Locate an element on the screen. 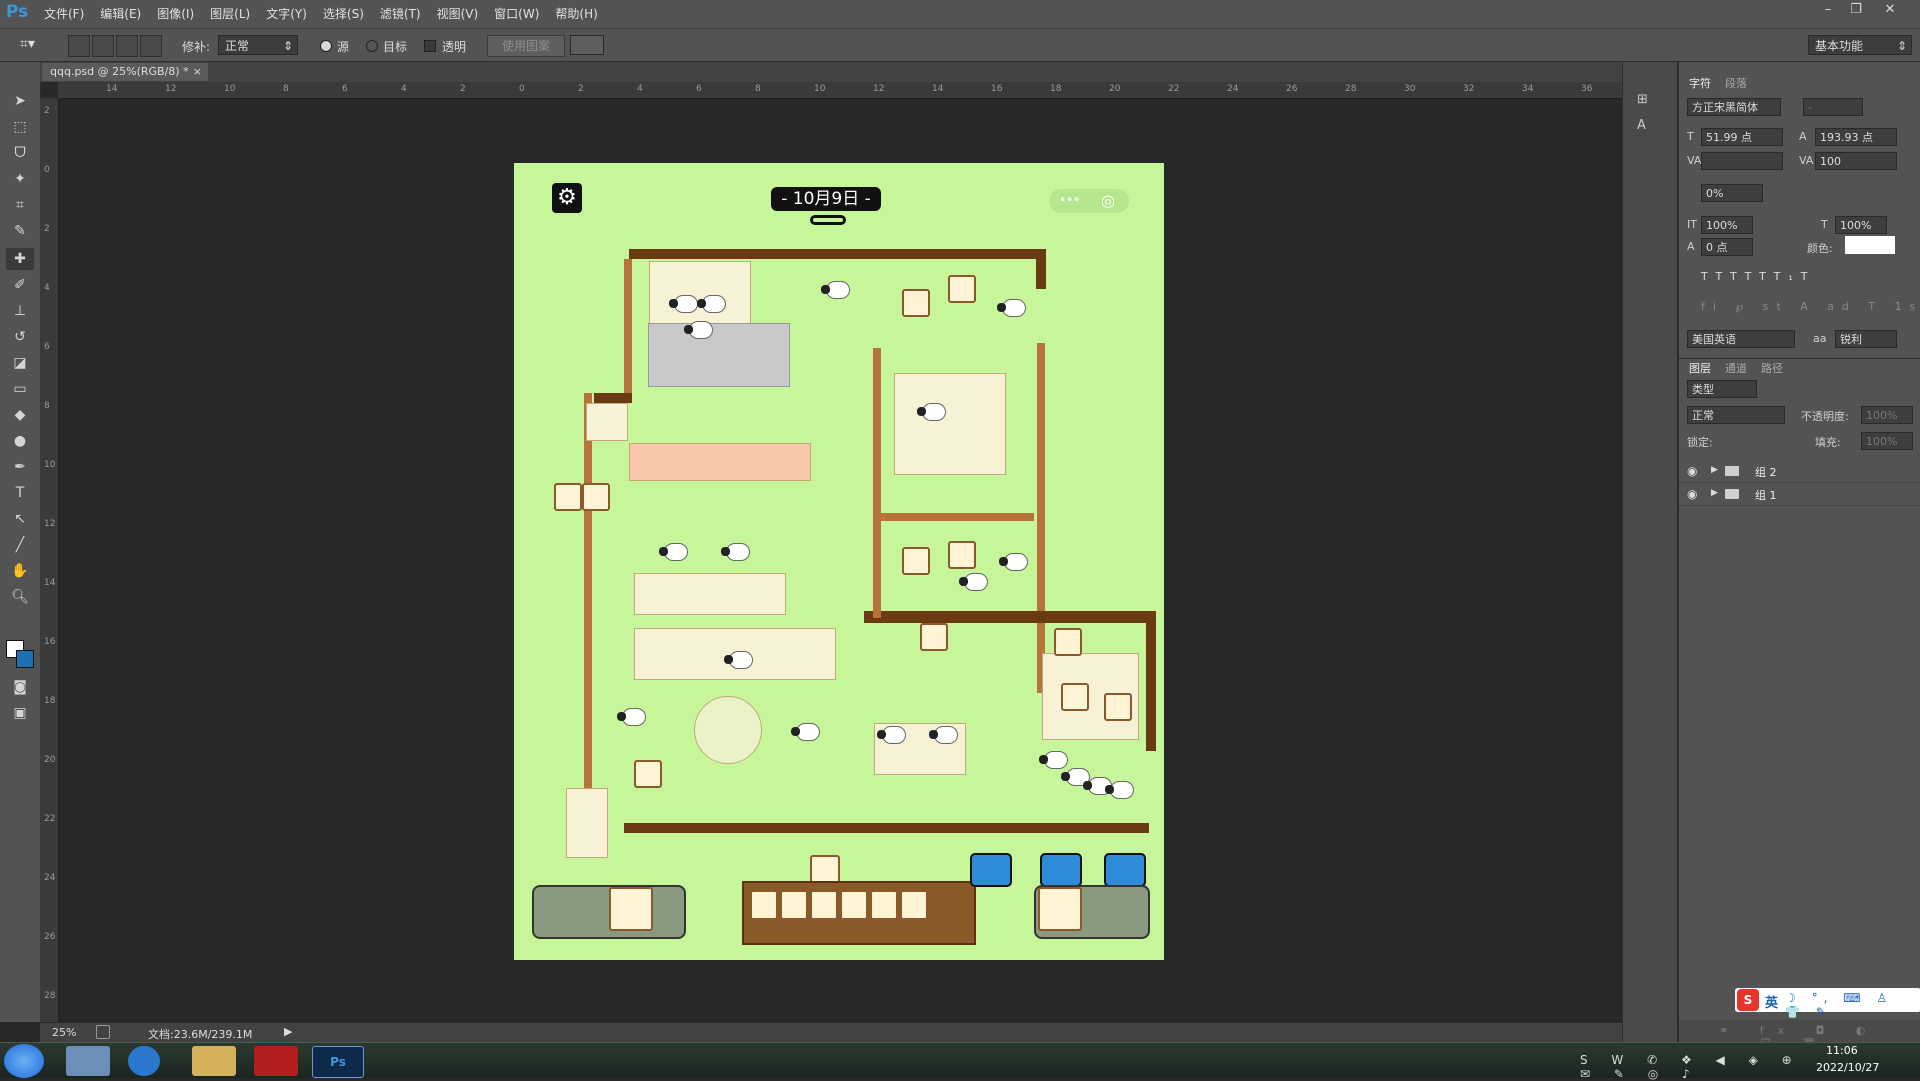 This screenshot has height=1081, width=1920. tab-paths: 路径 is located at coordinates (1772, 368).